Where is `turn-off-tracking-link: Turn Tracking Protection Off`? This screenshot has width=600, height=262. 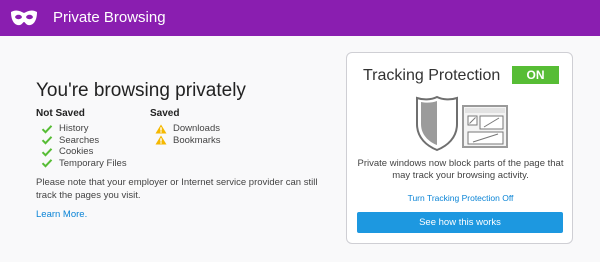 turn-off-tracking-link: Turn Tracking Protection Off is located at coordinates (460, 198).